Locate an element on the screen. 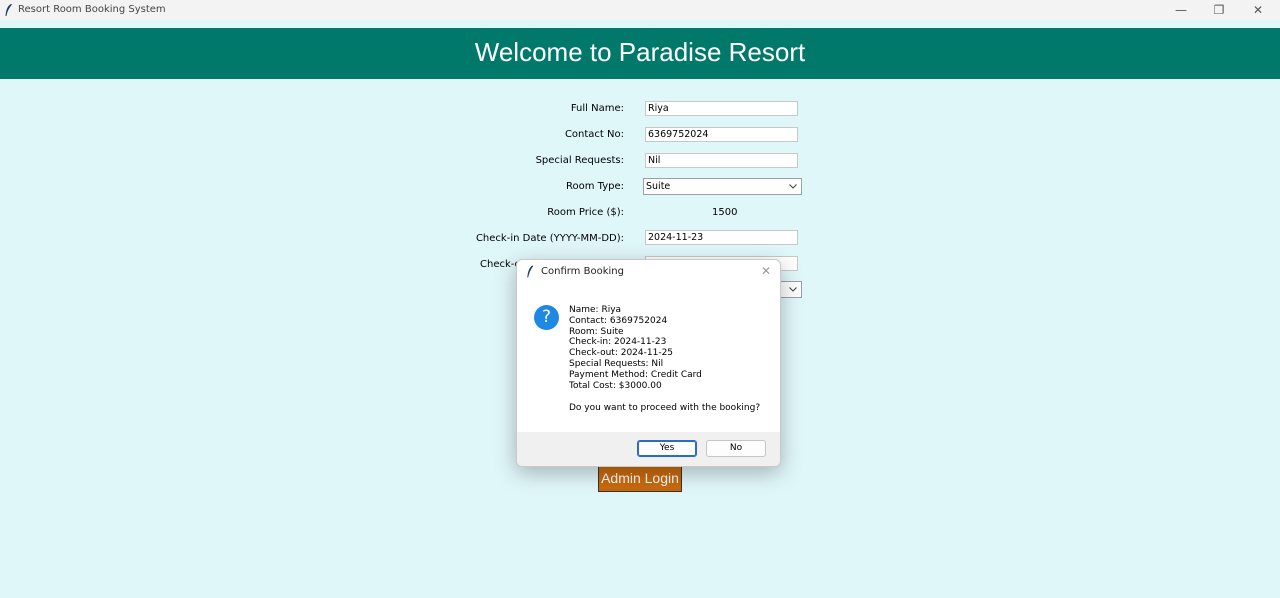  summary-line: Check-in: 2024-11-23 is located at coordinates (618, 342).